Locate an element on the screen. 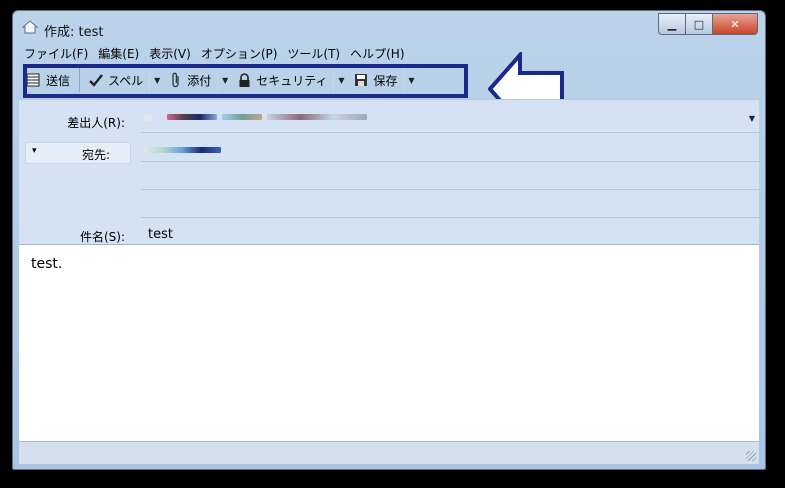  from-dropdown: ▼ is located at coordinates (752, 118).